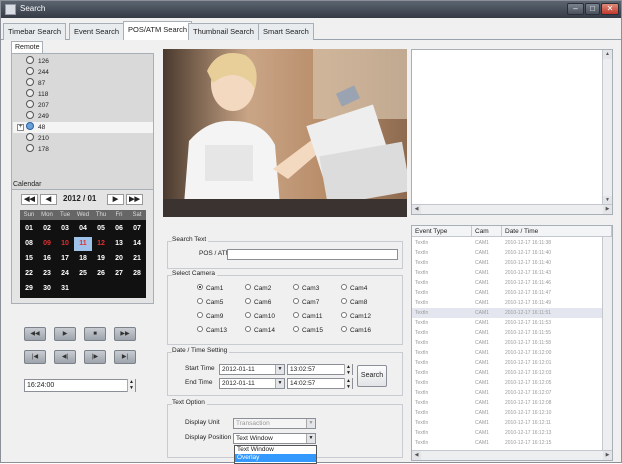 This screenshot has height=464, width=622. Describe the element at coordinates (137, 259) in the screenshot. I see `calendar-day: 21` at that location.